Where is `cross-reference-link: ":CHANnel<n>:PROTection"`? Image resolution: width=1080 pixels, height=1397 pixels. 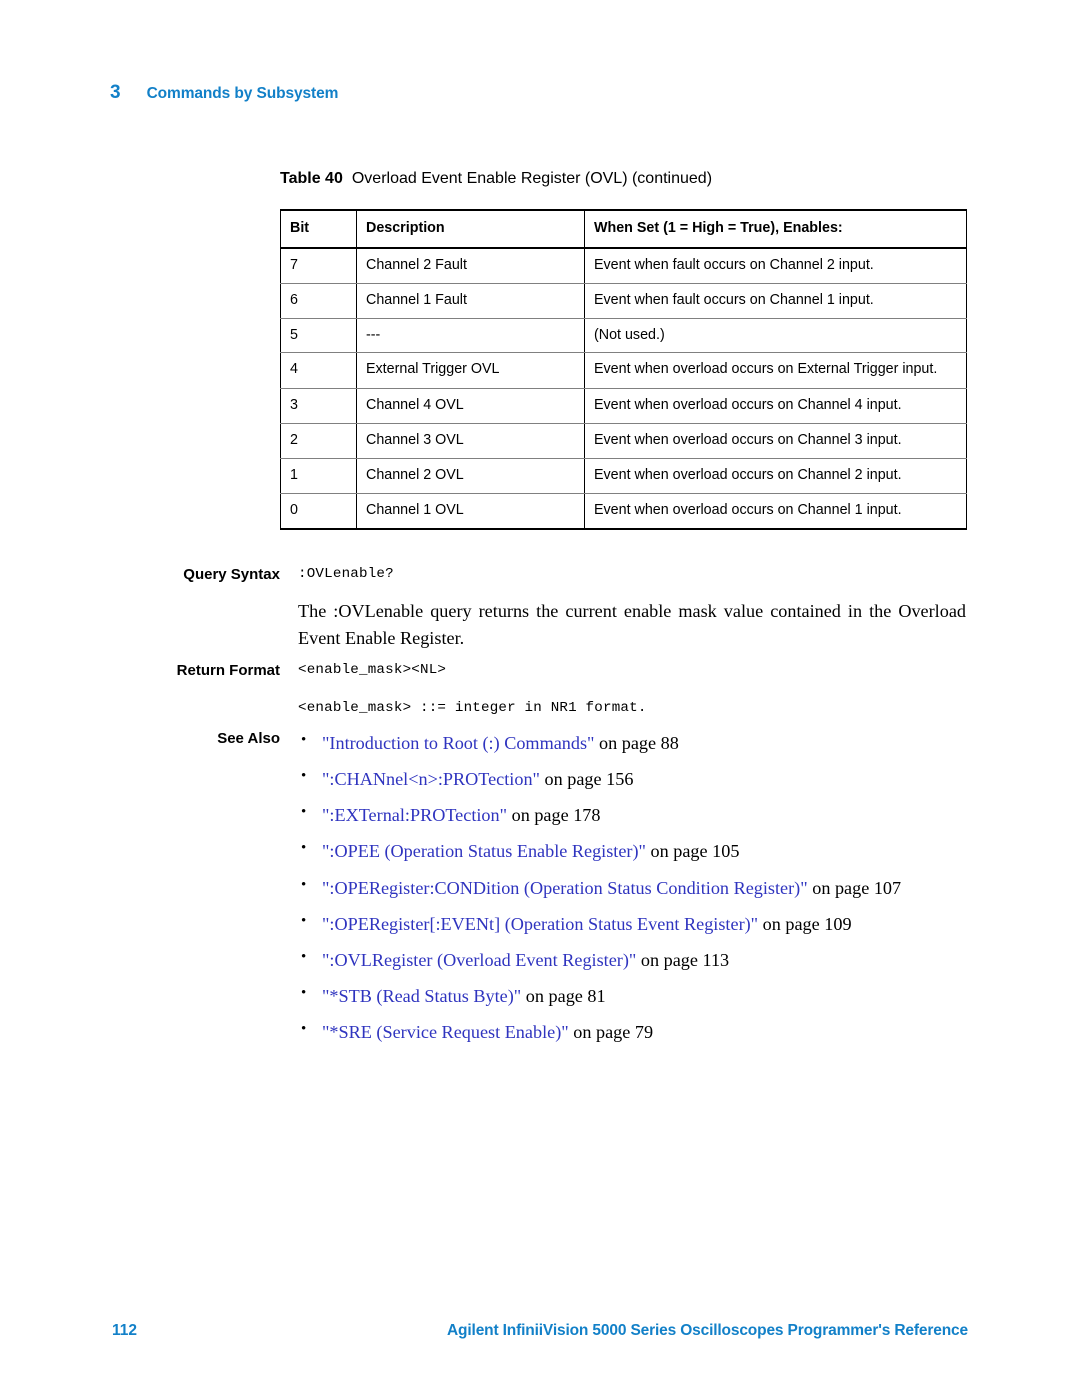 cross-reference-link: ":CHANnel<n>:PROTection" is located at coordinates (431, 779).